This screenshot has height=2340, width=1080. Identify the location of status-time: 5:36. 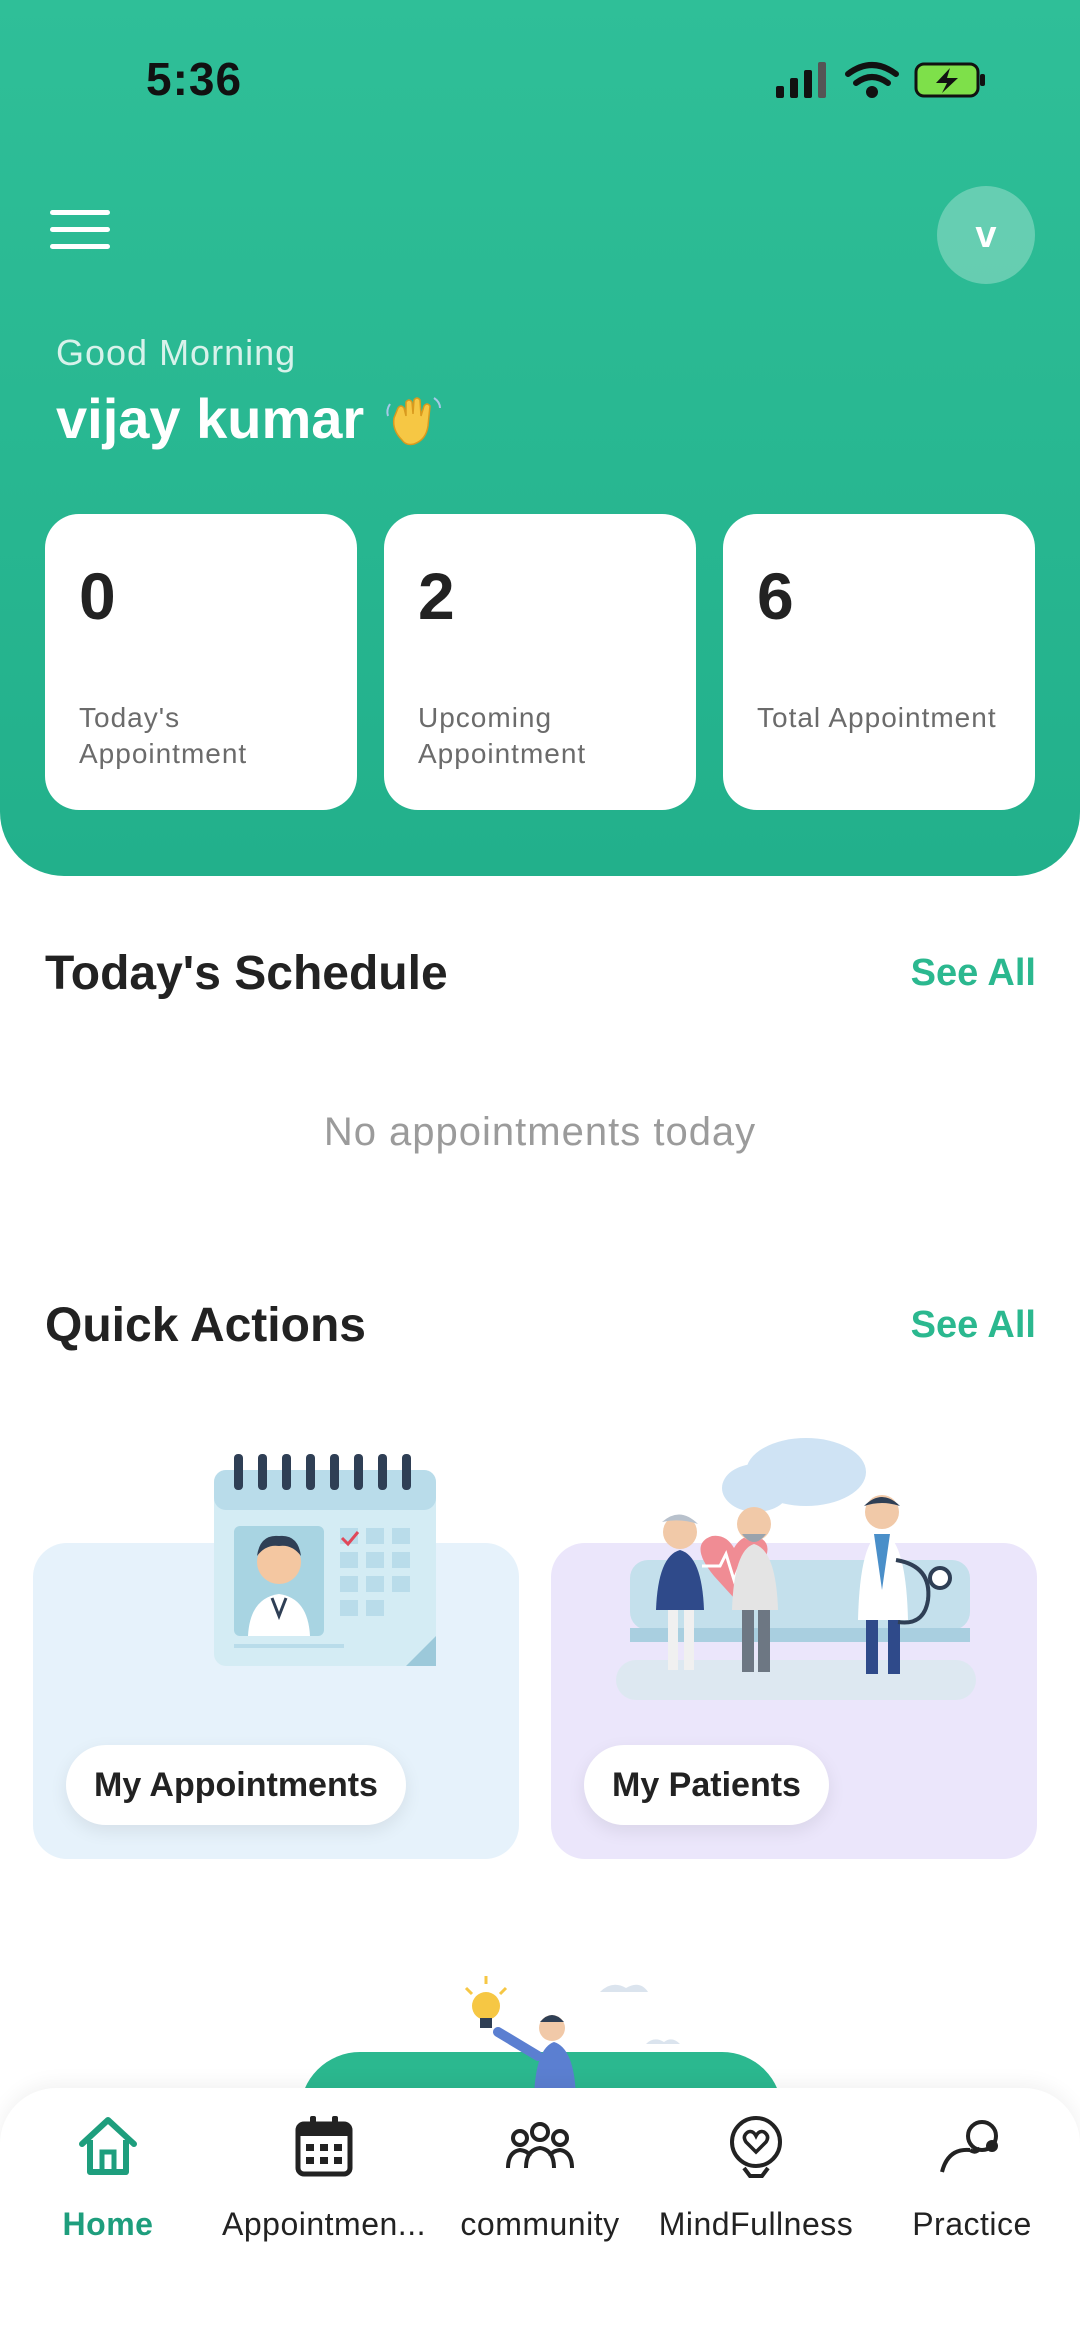
(194, 79).